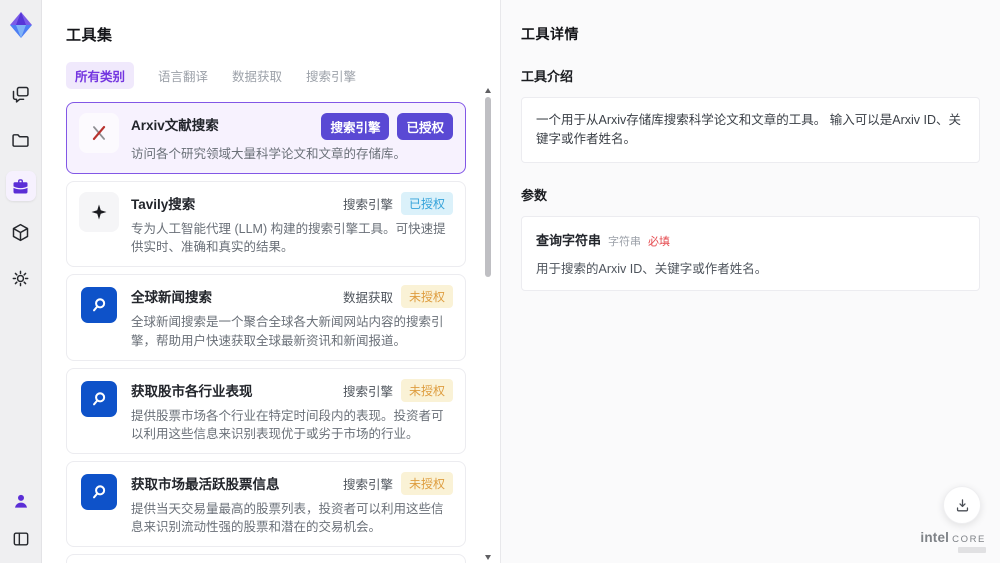 This screenshot has height=563, width=1000. Describe the element at coordinates (89, 35) in the screenshot. I see `page-title: 工具集` at that location.